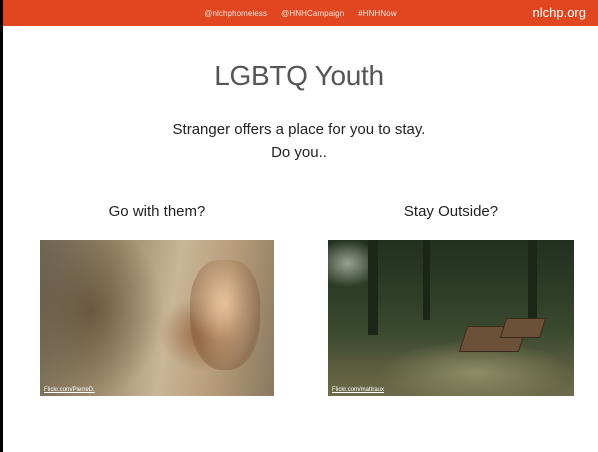 This screenshot has width=598, height=452. What do you see at coordinates (523, 328) in the screenshot?
I see `bench` at bounding box center [523, 328].